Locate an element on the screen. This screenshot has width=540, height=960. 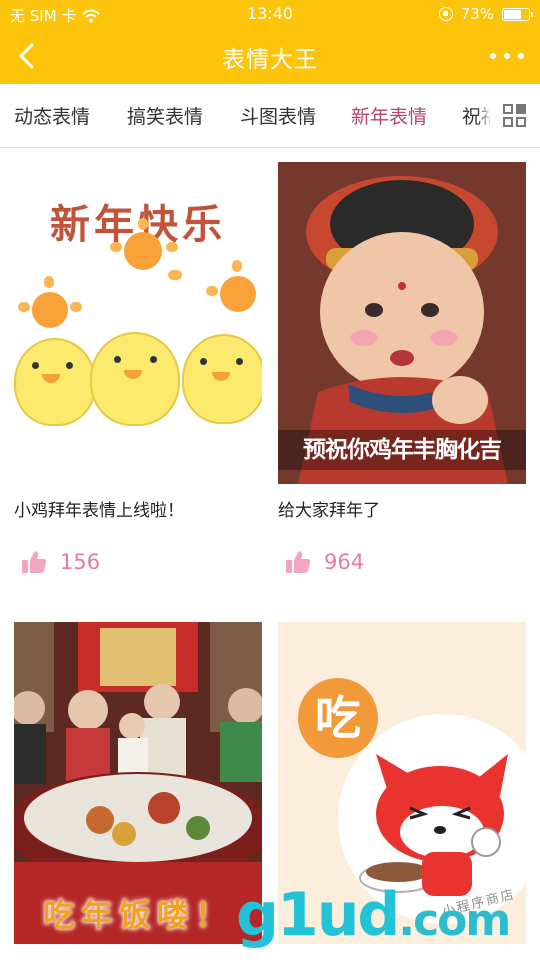
watermark-main: g1ud is located at coordinates (318, 915).